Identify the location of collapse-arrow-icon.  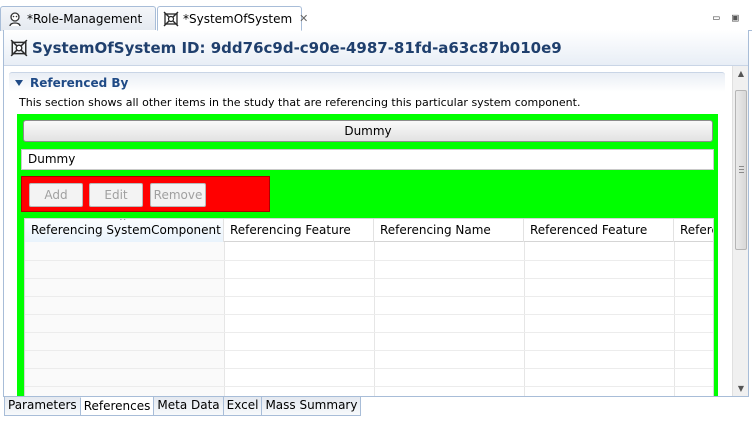
(19, 82).